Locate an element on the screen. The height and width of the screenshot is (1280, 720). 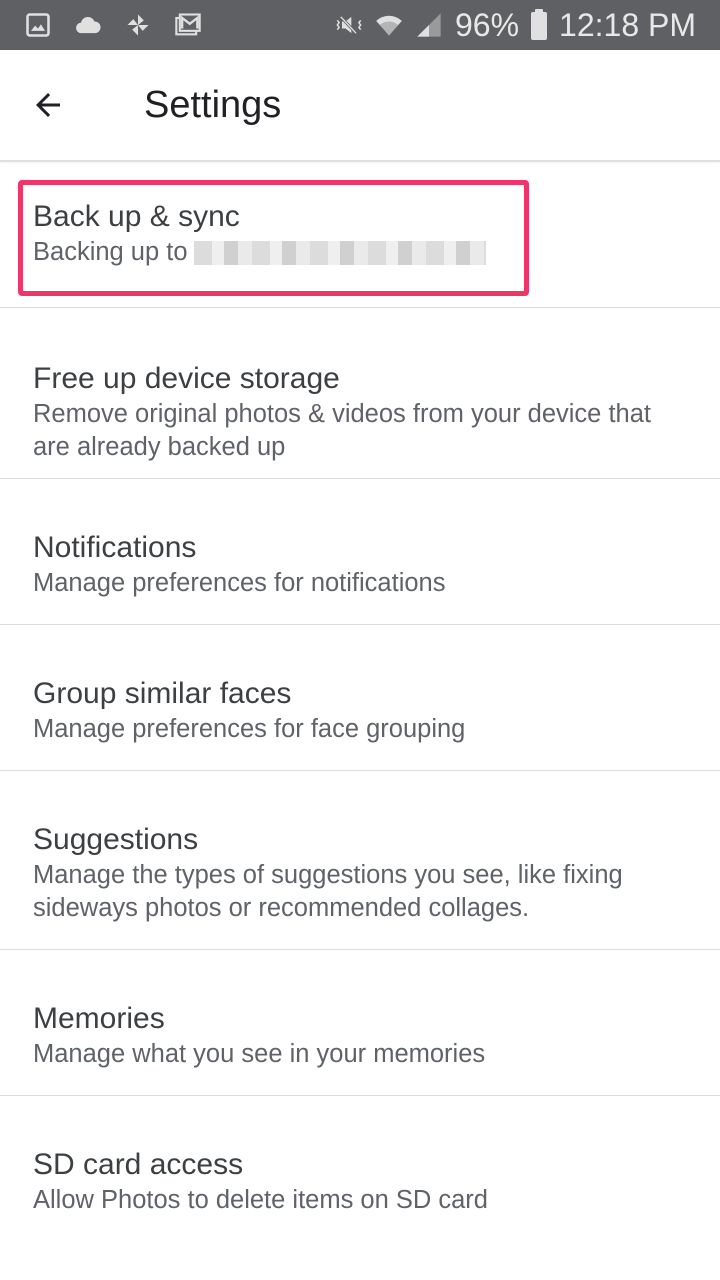
cellular-signal-icon is located at coordinates (429, 25).